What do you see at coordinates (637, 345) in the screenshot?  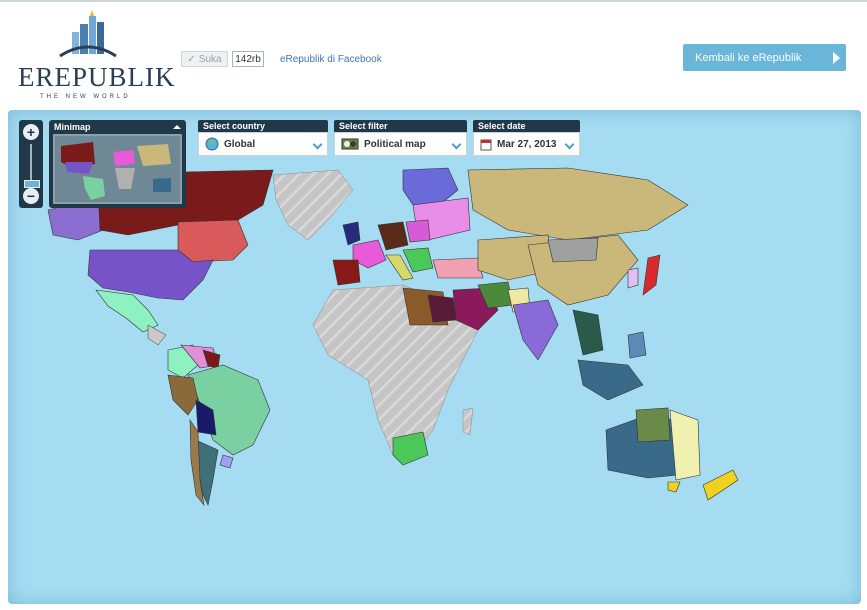 I see `region-philippines` at bounding box center [637, 345].